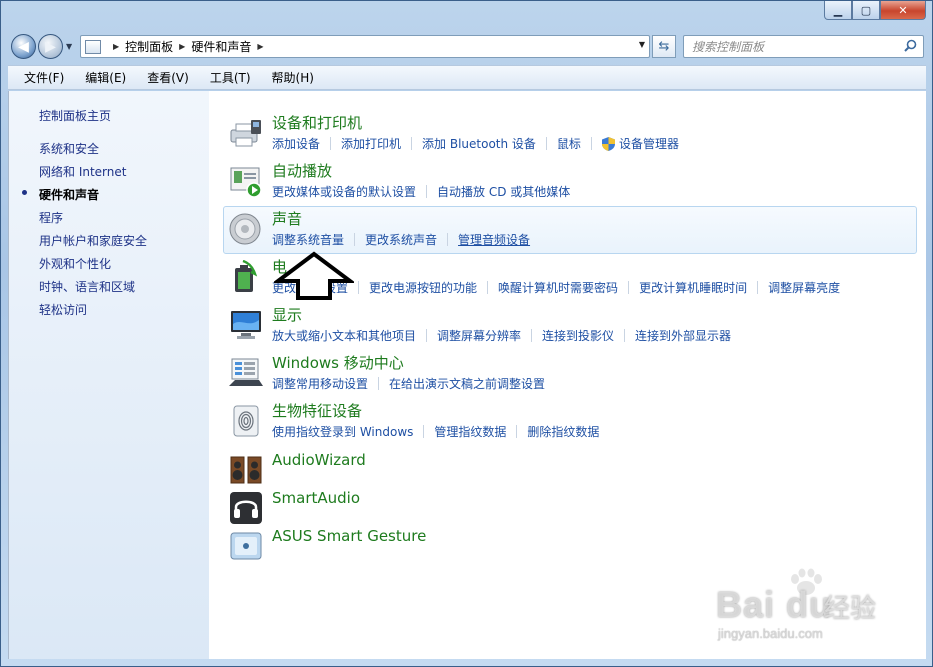 This screenshot has height=667, width=933. What do you see at coordinates (221, 46) in the screenshot?
I see `breadcrumb-hardware-sound: 硬件和声音` at bounding box center [221, 46].